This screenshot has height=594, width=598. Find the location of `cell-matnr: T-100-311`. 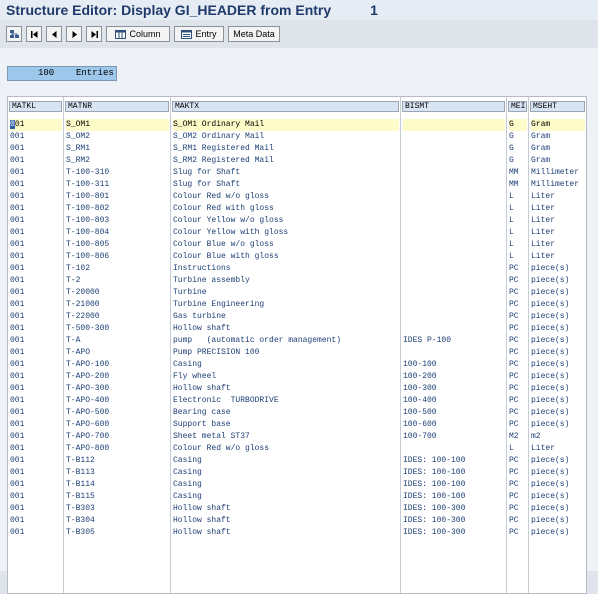

cell-matnr: T-100-311 is located at coordinates (117, 185).